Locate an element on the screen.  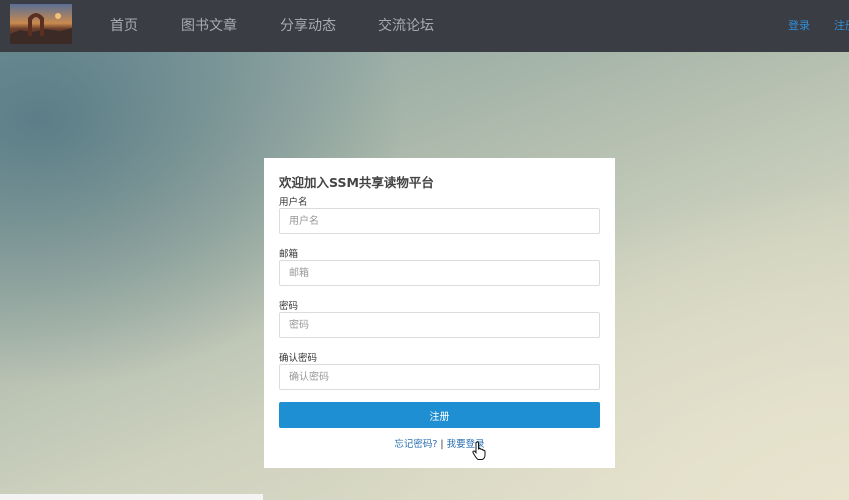
arch-landscape-icon is located at coordinates (41, 28).